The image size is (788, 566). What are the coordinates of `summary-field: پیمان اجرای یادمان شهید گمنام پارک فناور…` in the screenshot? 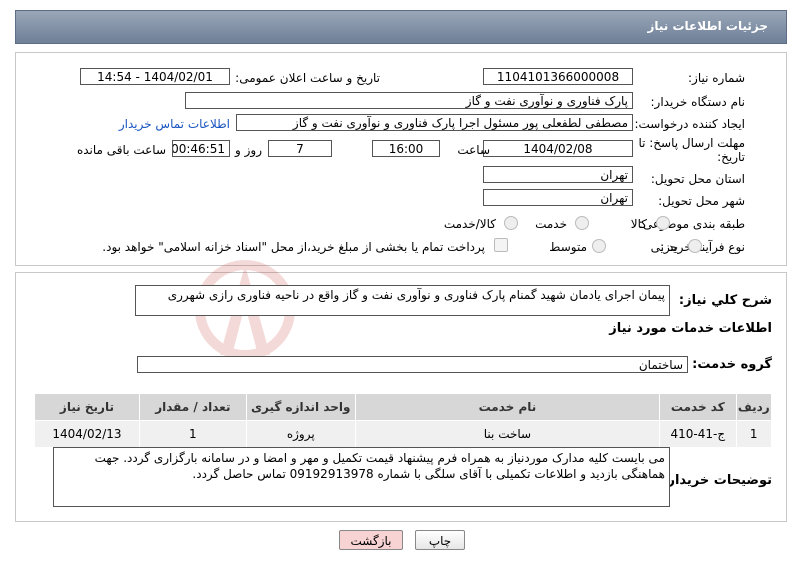 It's located at (402, 300).